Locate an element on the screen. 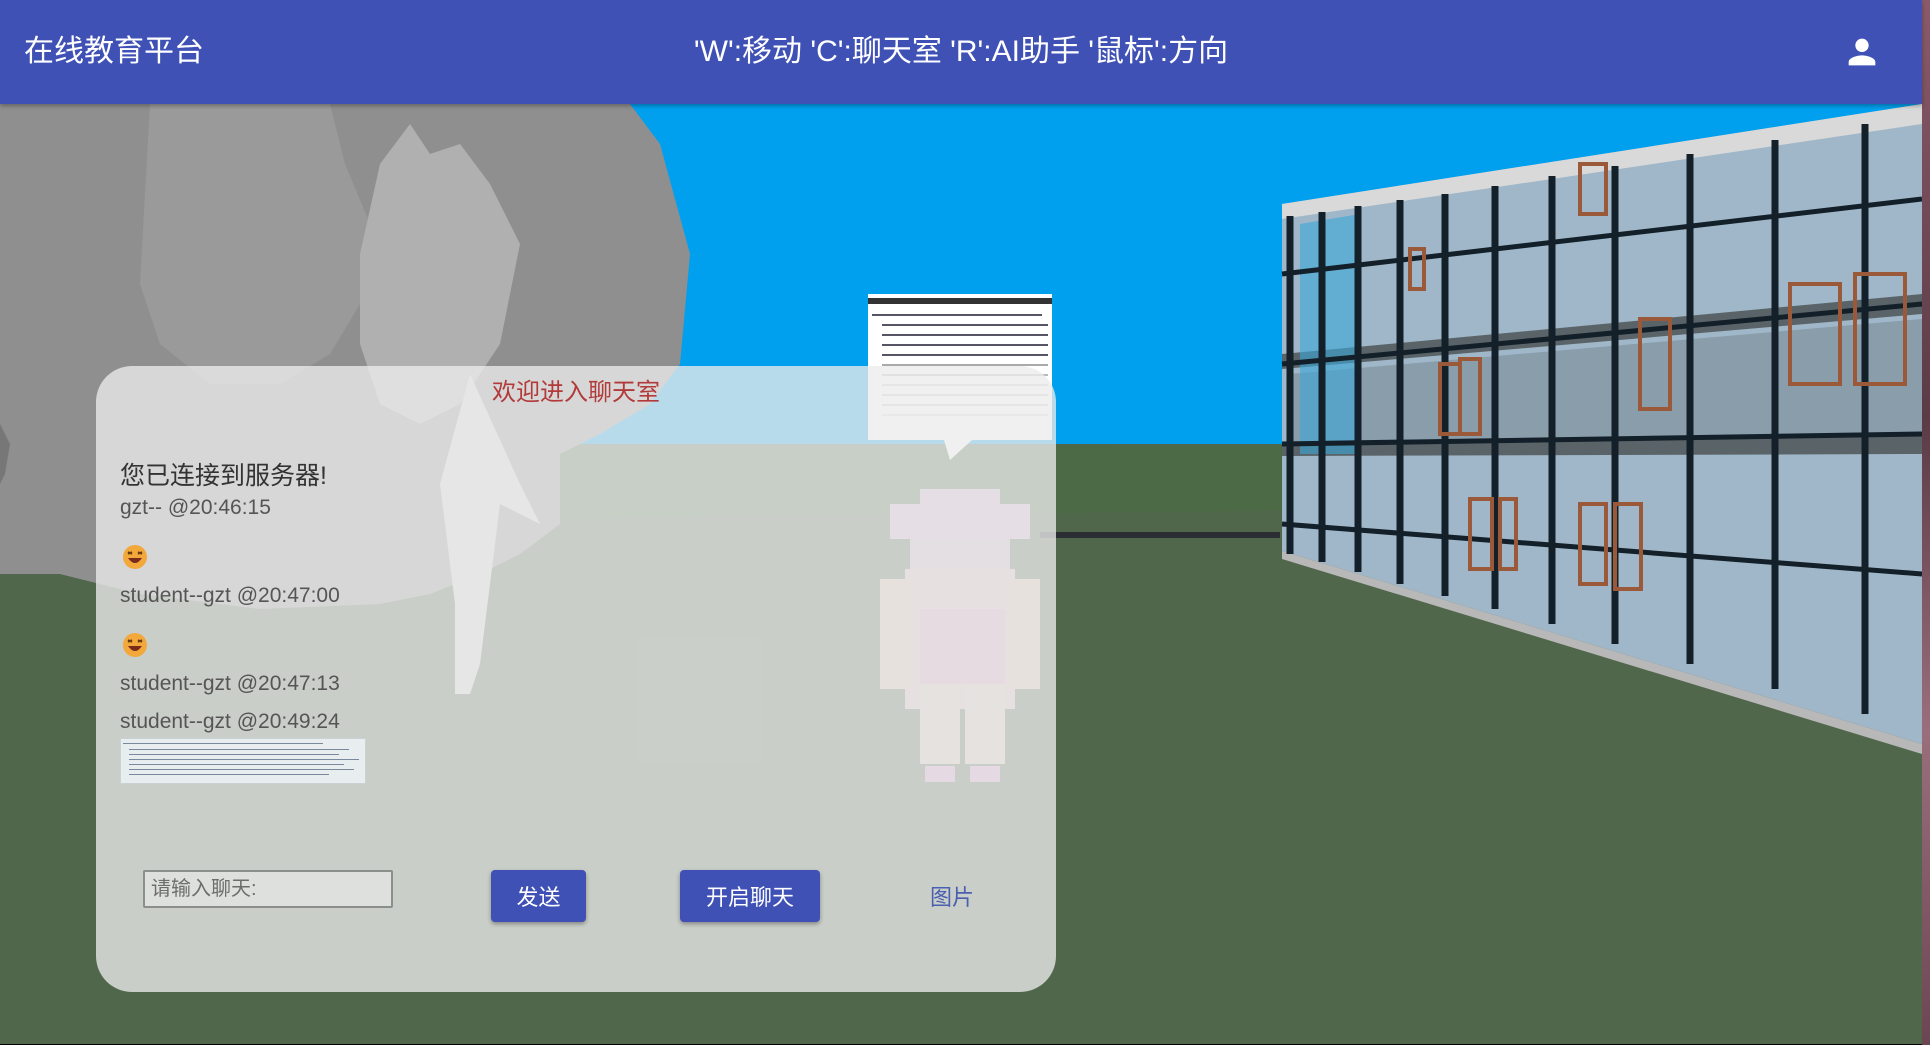  chat-title: 欢迎进入聊天室 is located at coordinates (576, 392).